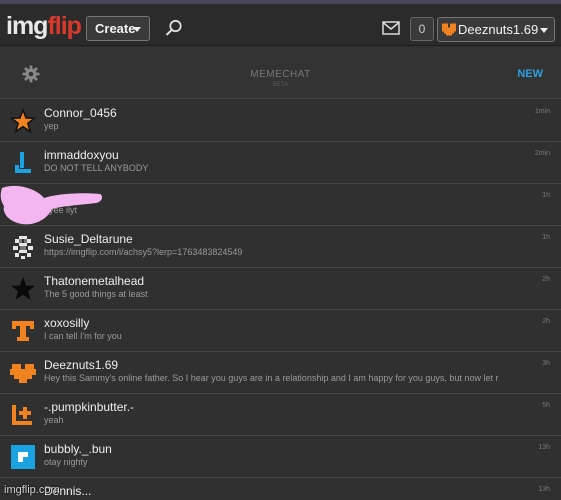 This screenshot has width=561, height=500. What do you see at coordinates (96, 294) in the screenshot?
I see `conversation-preview: The 5 good things at least` at bounding box center [96, 294].